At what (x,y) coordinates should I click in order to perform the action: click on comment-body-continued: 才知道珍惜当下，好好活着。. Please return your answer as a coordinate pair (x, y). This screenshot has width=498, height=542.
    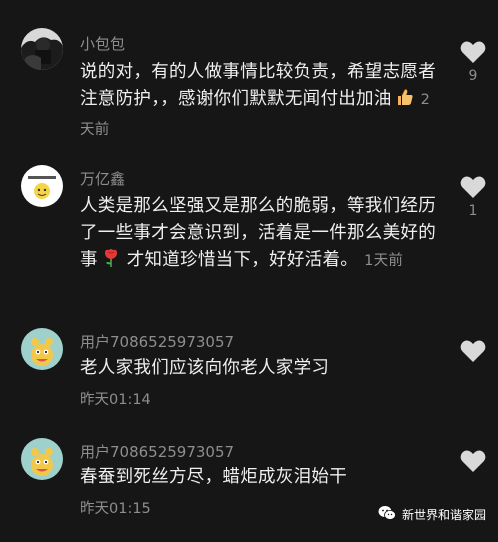
    Looking at the image, I should click on (242, 260).